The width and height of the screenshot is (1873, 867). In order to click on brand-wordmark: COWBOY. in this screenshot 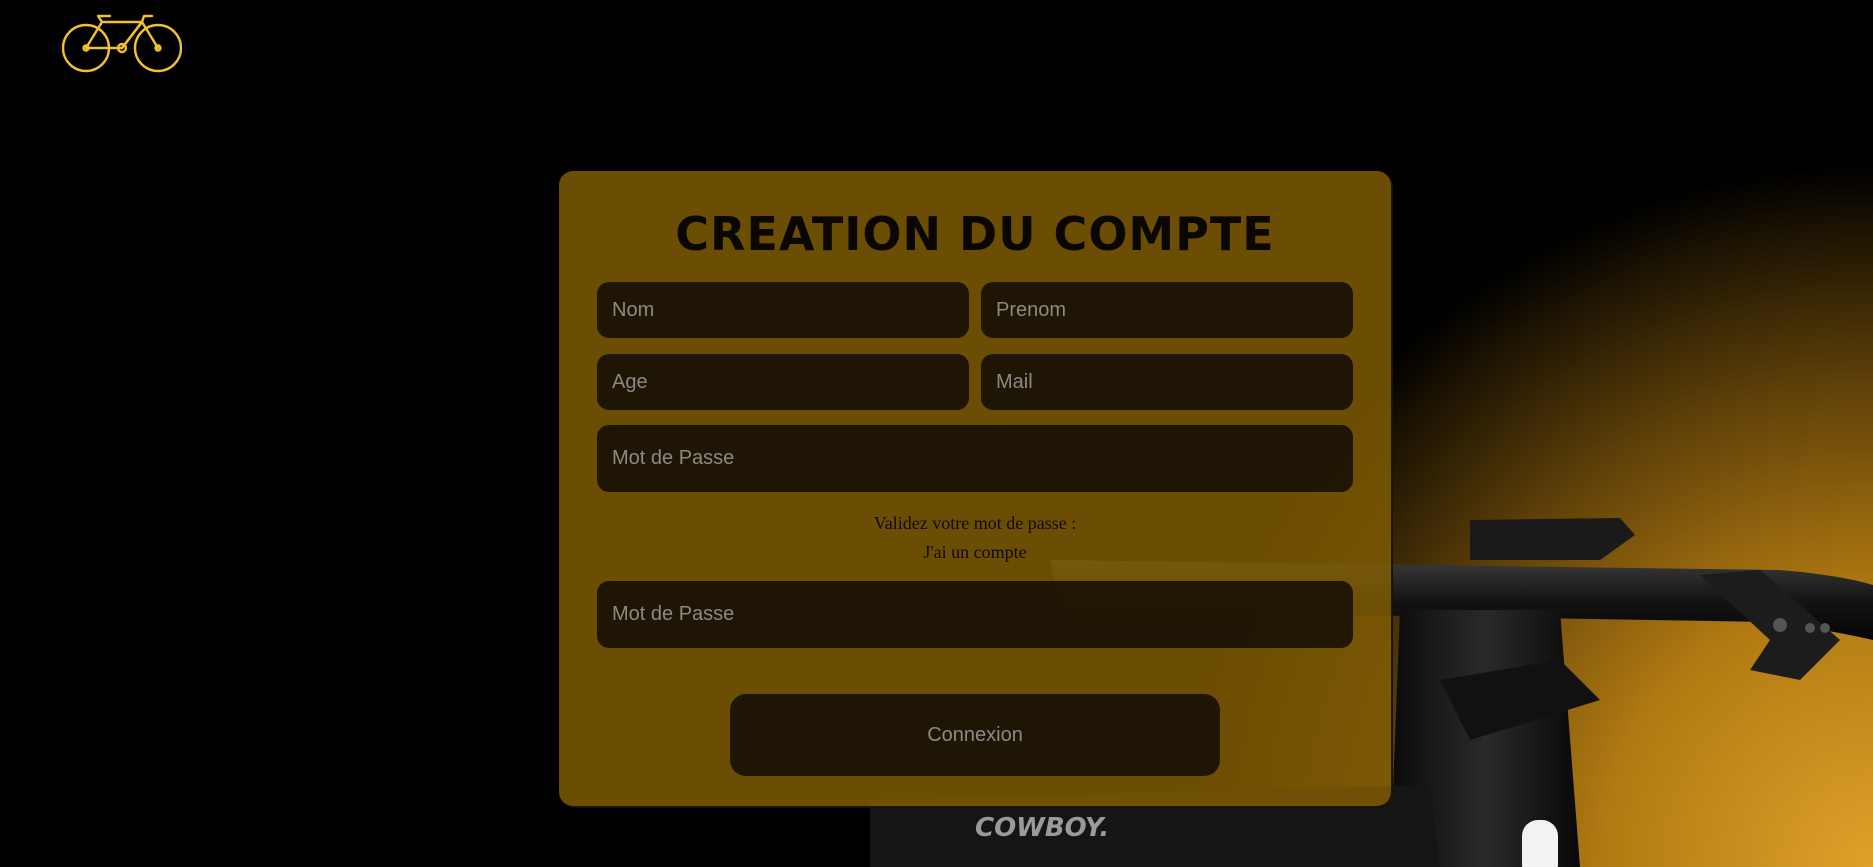, I will do `click(1042, 828)`.